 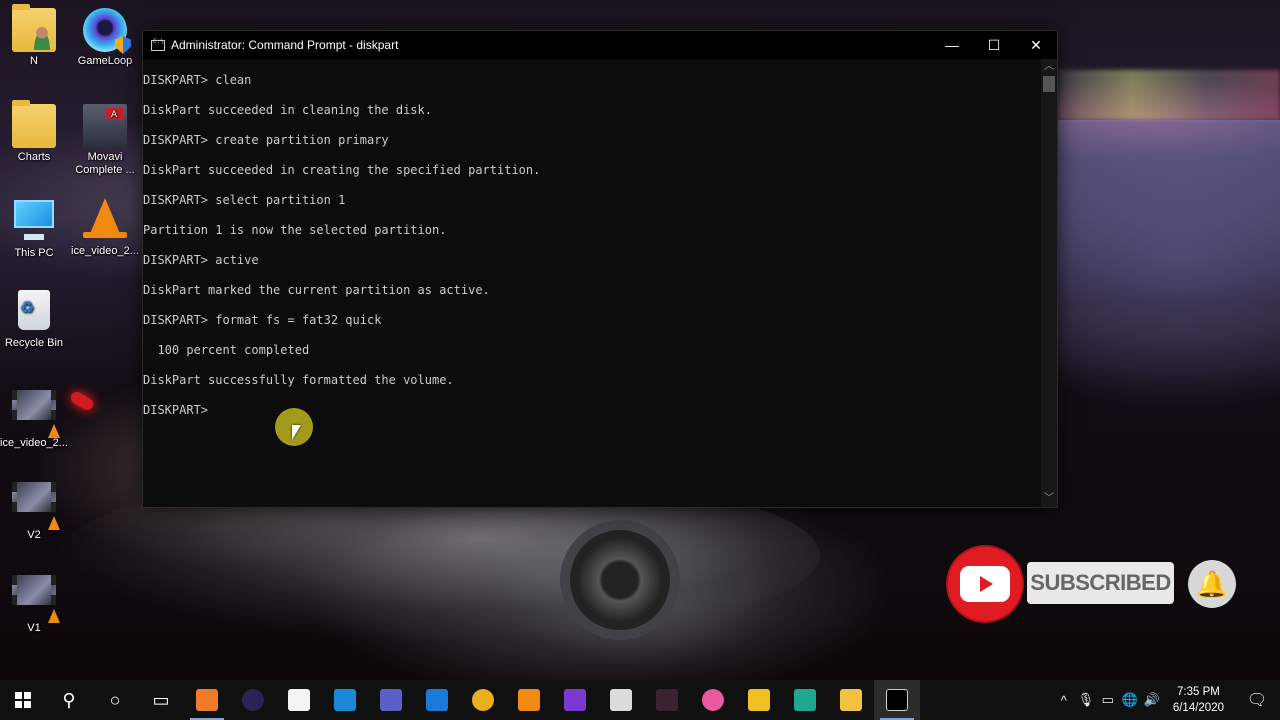 I want to click on desktop-icon-recycle-bin: Recycle Bin, so click(x=35, y=319).